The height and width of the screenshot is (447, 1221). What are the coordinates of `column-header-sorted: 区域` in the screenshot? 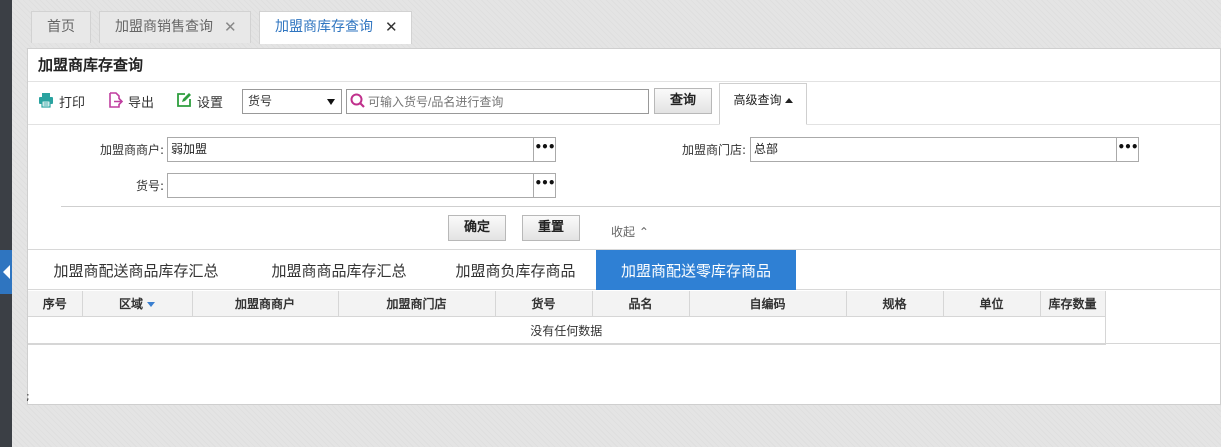 It's located at (137, 304).